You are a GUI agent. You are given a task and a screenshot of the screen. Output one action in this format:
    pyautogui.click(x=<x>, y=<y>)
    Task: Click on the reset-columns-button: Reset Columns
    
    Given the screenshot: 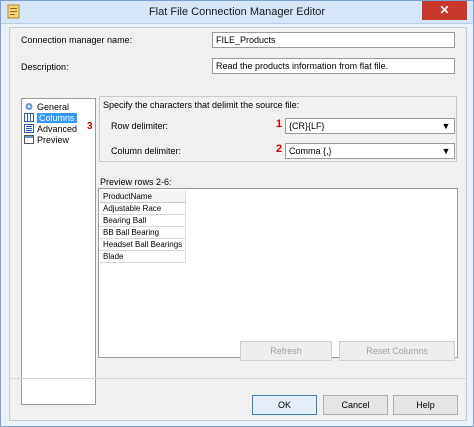 What is the action you would take?
    pyautogui.click(x=397, y=351)
    